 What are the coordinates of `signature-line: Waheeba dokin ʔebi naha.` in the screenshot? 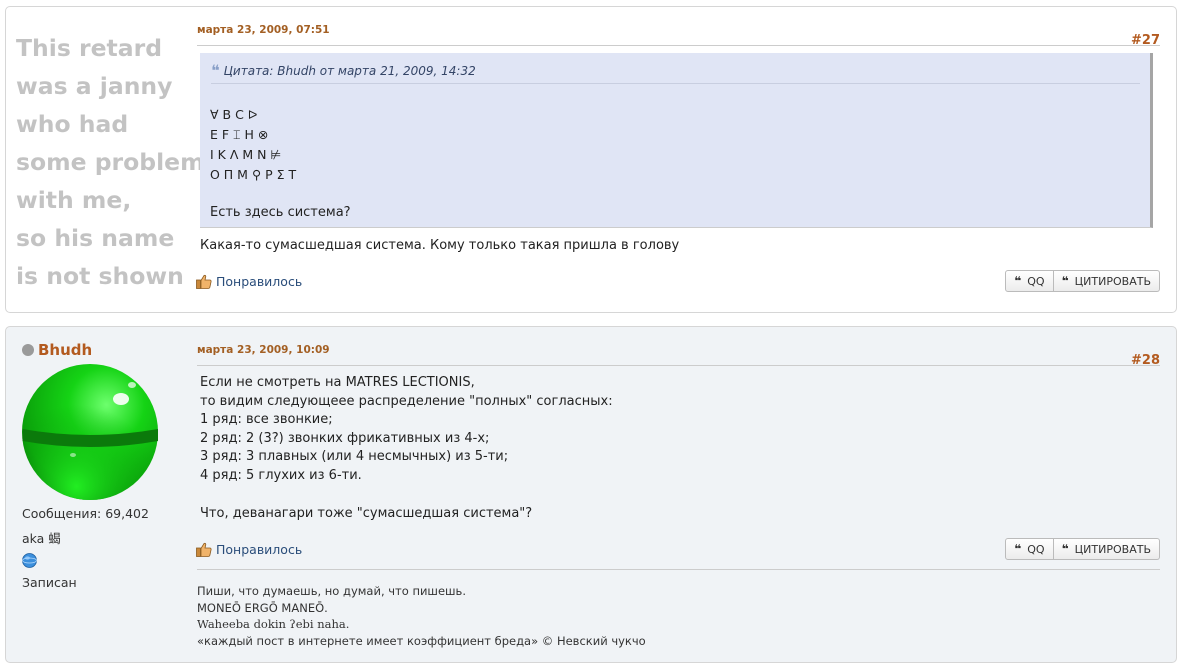 It's located at (273, 624).